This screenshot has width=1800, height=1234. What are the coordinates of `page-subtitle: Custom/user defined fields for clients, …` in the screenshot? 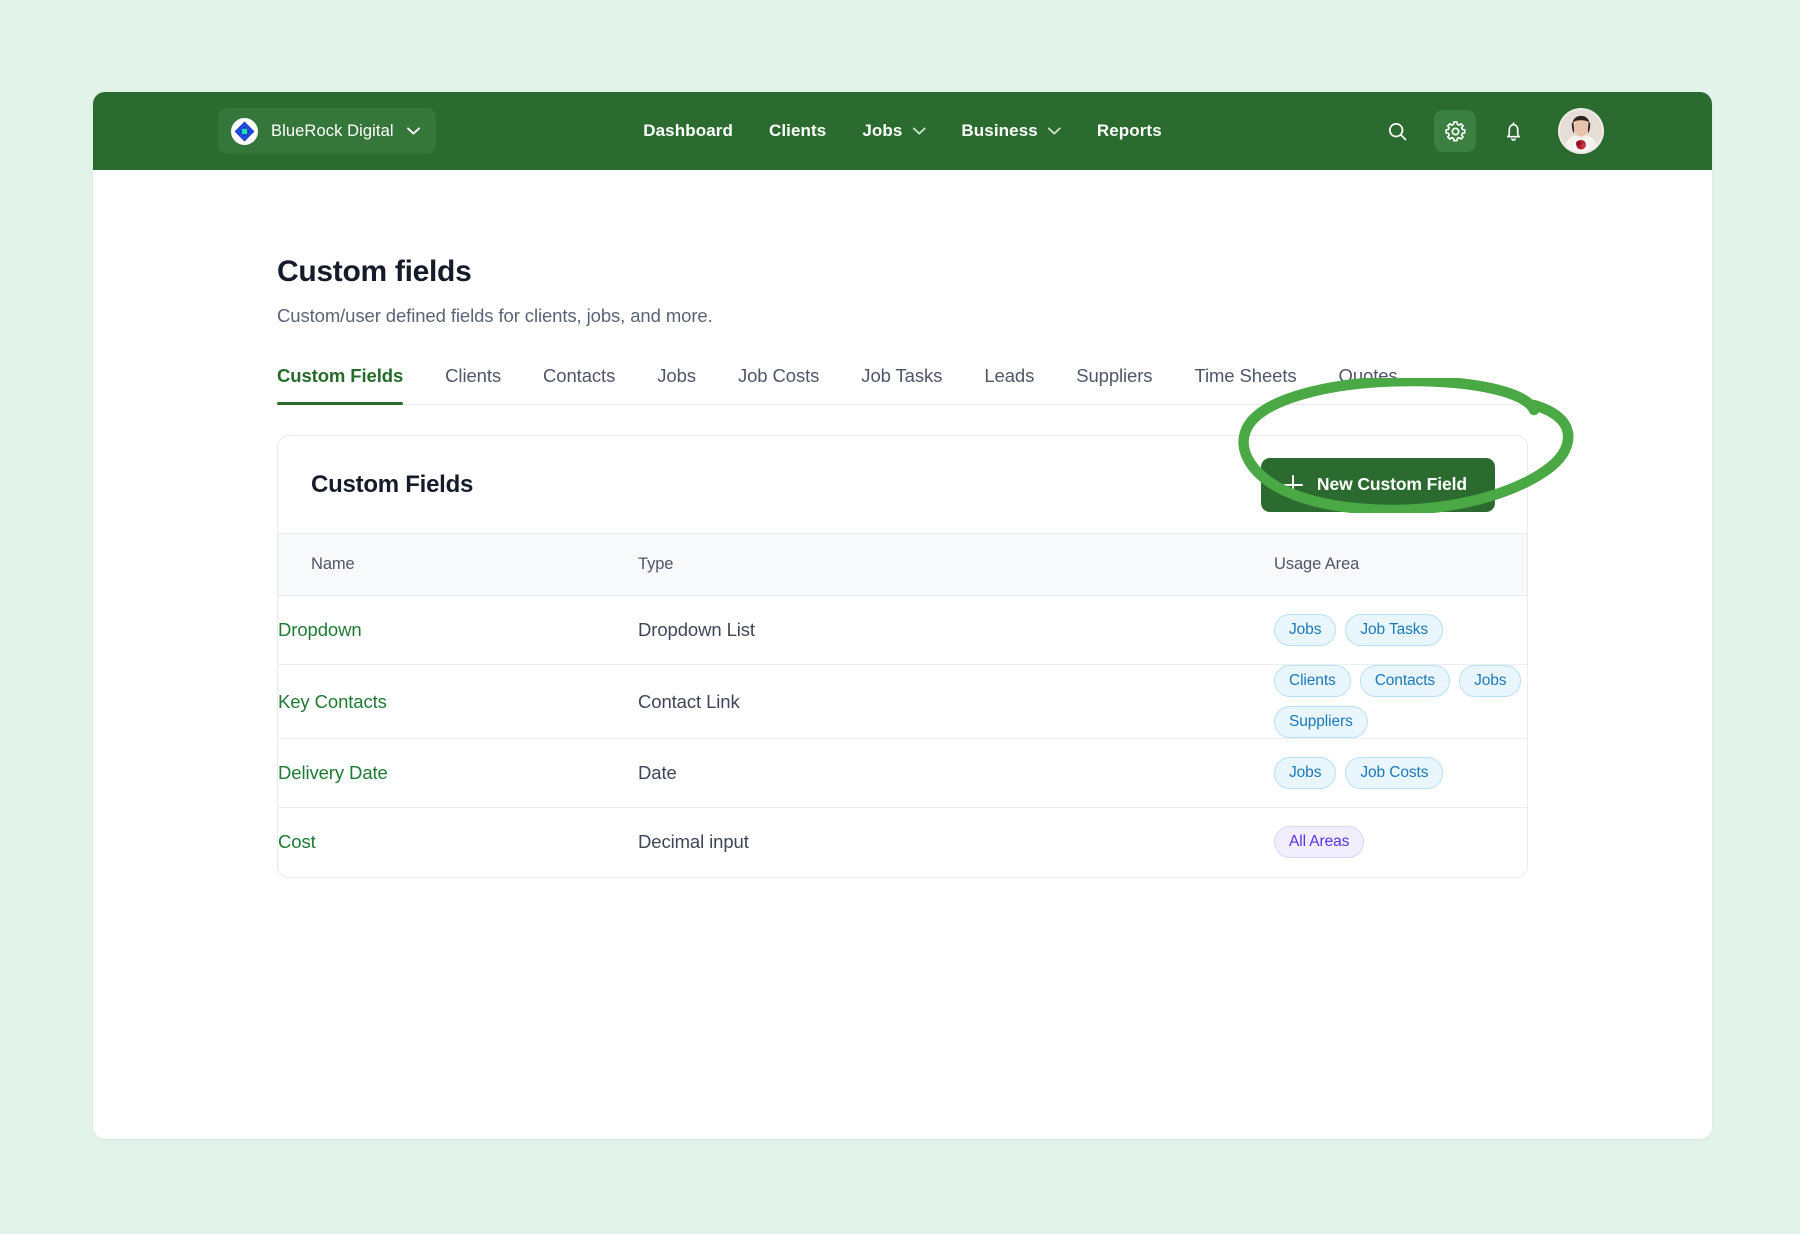 It's located at (495, 315).